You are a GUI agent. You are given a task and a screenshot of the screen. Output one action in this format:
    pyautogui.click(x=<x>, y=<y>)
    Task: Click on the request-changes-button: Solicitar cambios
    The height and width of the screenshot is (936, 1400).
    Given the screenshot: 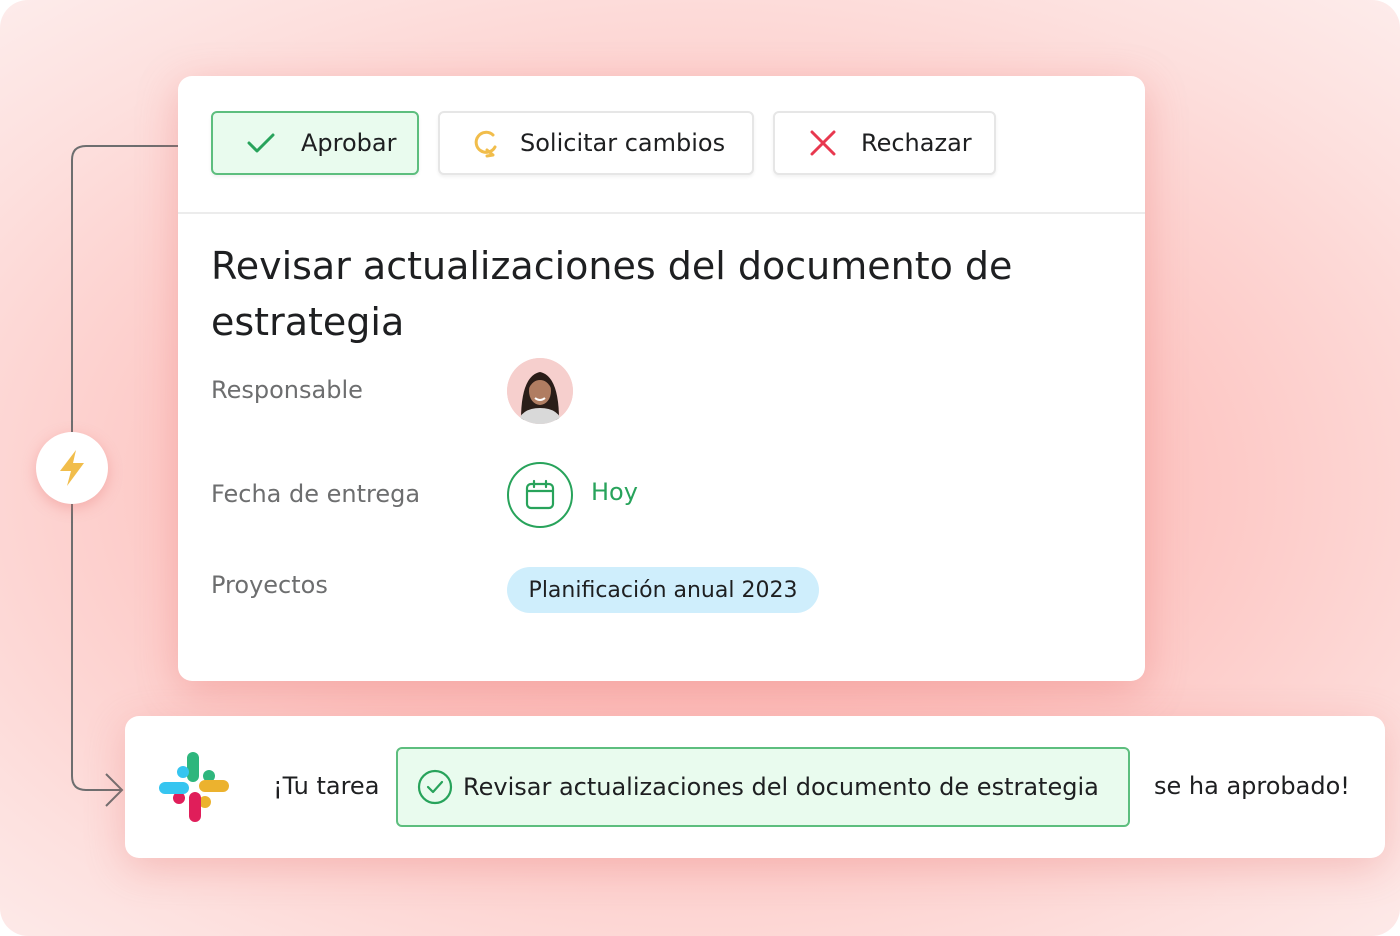 What is the action you would take?
    pyautogui.click(x=596, y=143)
    